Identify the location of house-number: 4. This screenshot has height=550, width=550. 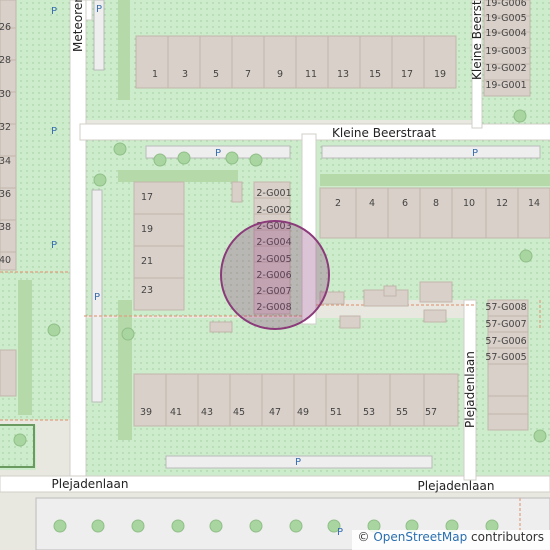
(372, 203).